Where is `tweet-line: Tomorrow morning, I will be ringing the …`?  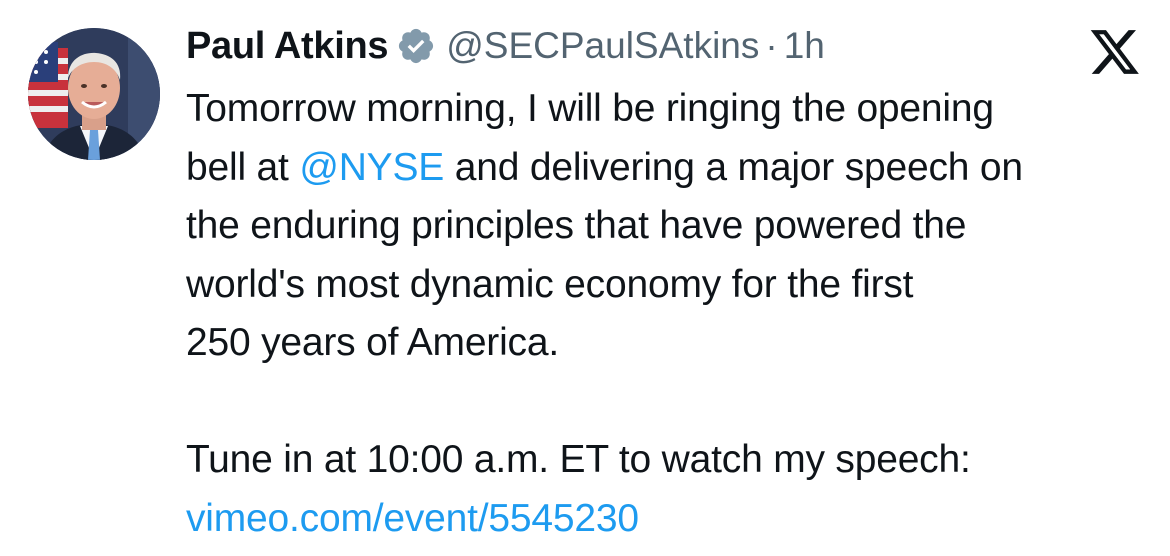
tweet-line: Tomorrow morning, I will be ringing the … is located at coordinates (590, 108).